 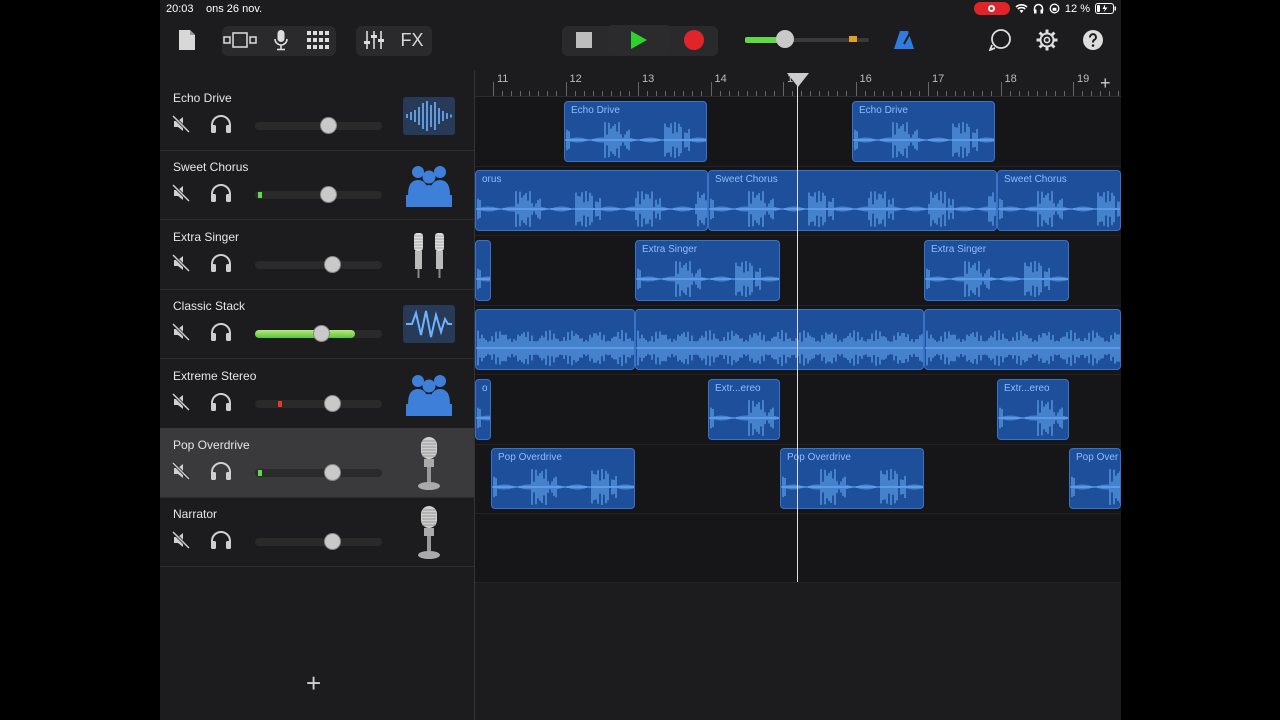 What do you see at coordinates (694, 40) in the screenshot?
I see `record-button` at bounding box center [694, 40].